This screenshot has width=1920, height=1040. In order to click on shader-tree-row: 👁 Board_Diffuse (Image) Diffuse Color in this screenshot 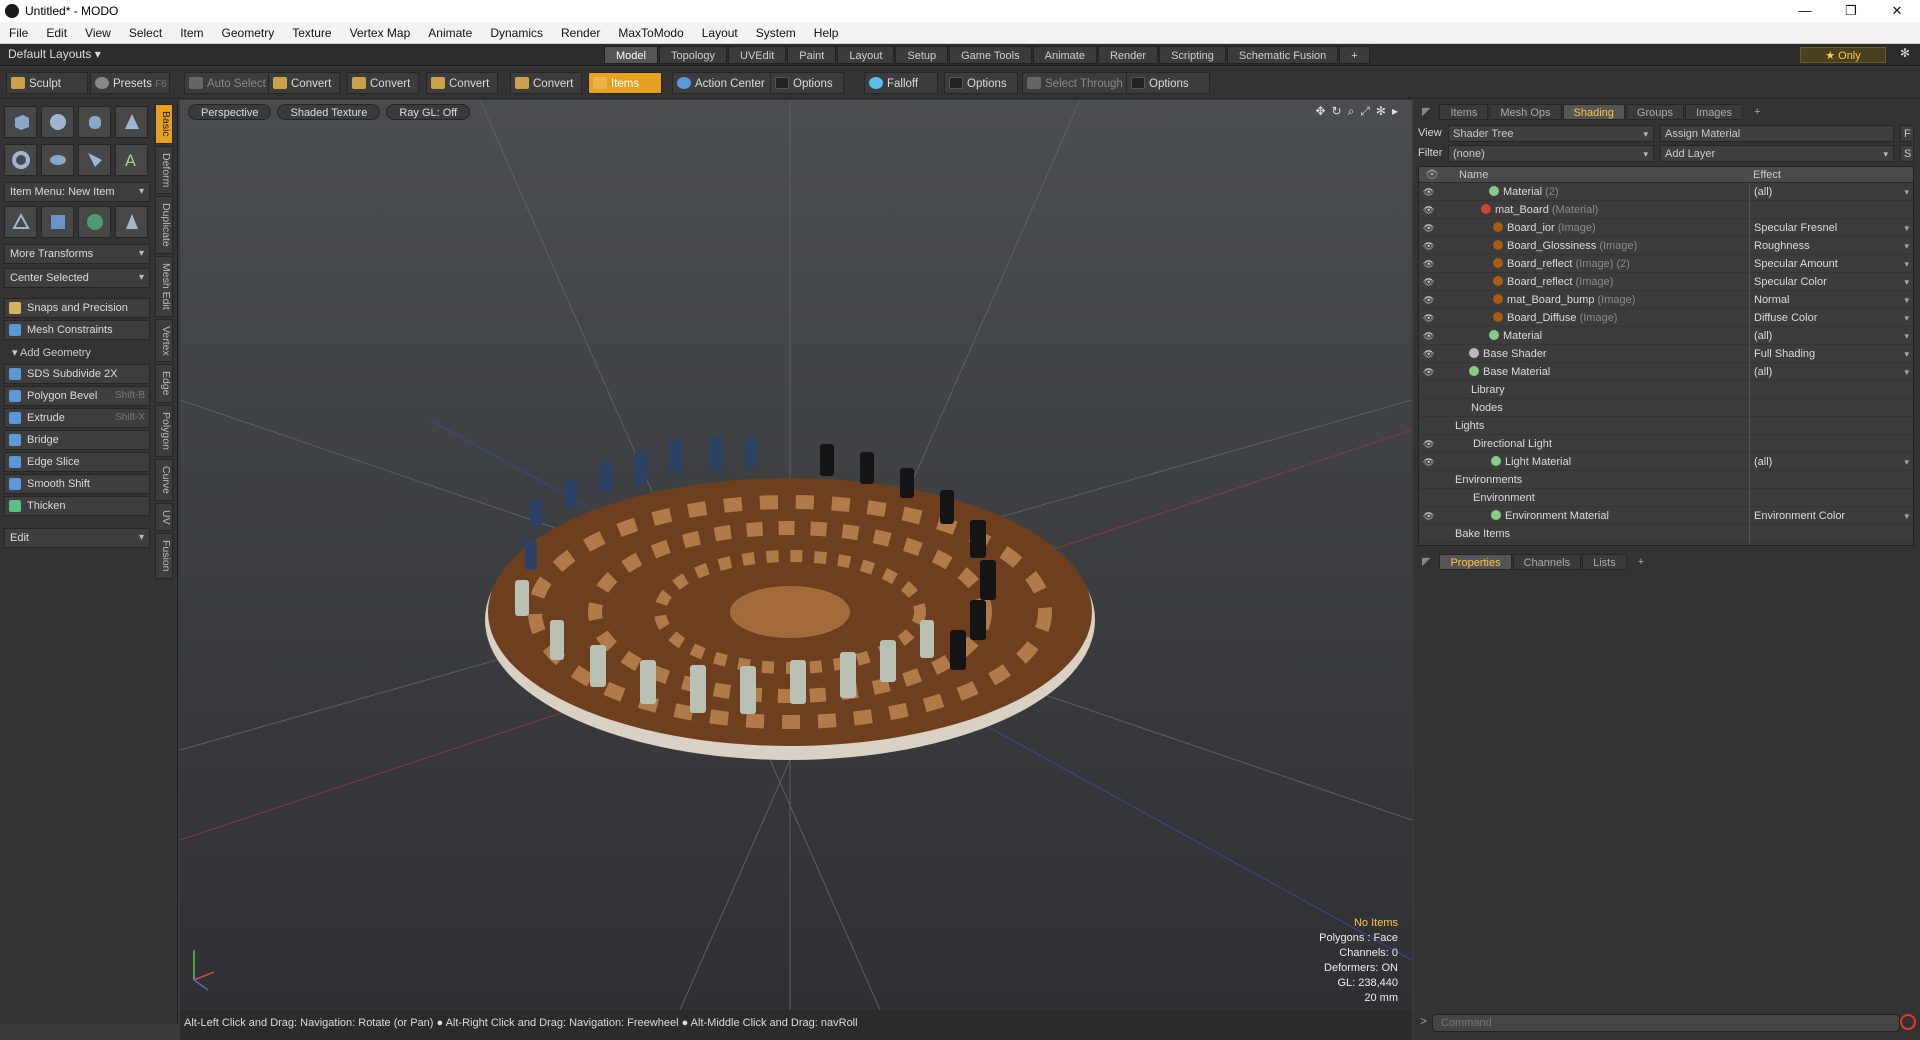, I will do `click(1666, 318)`.